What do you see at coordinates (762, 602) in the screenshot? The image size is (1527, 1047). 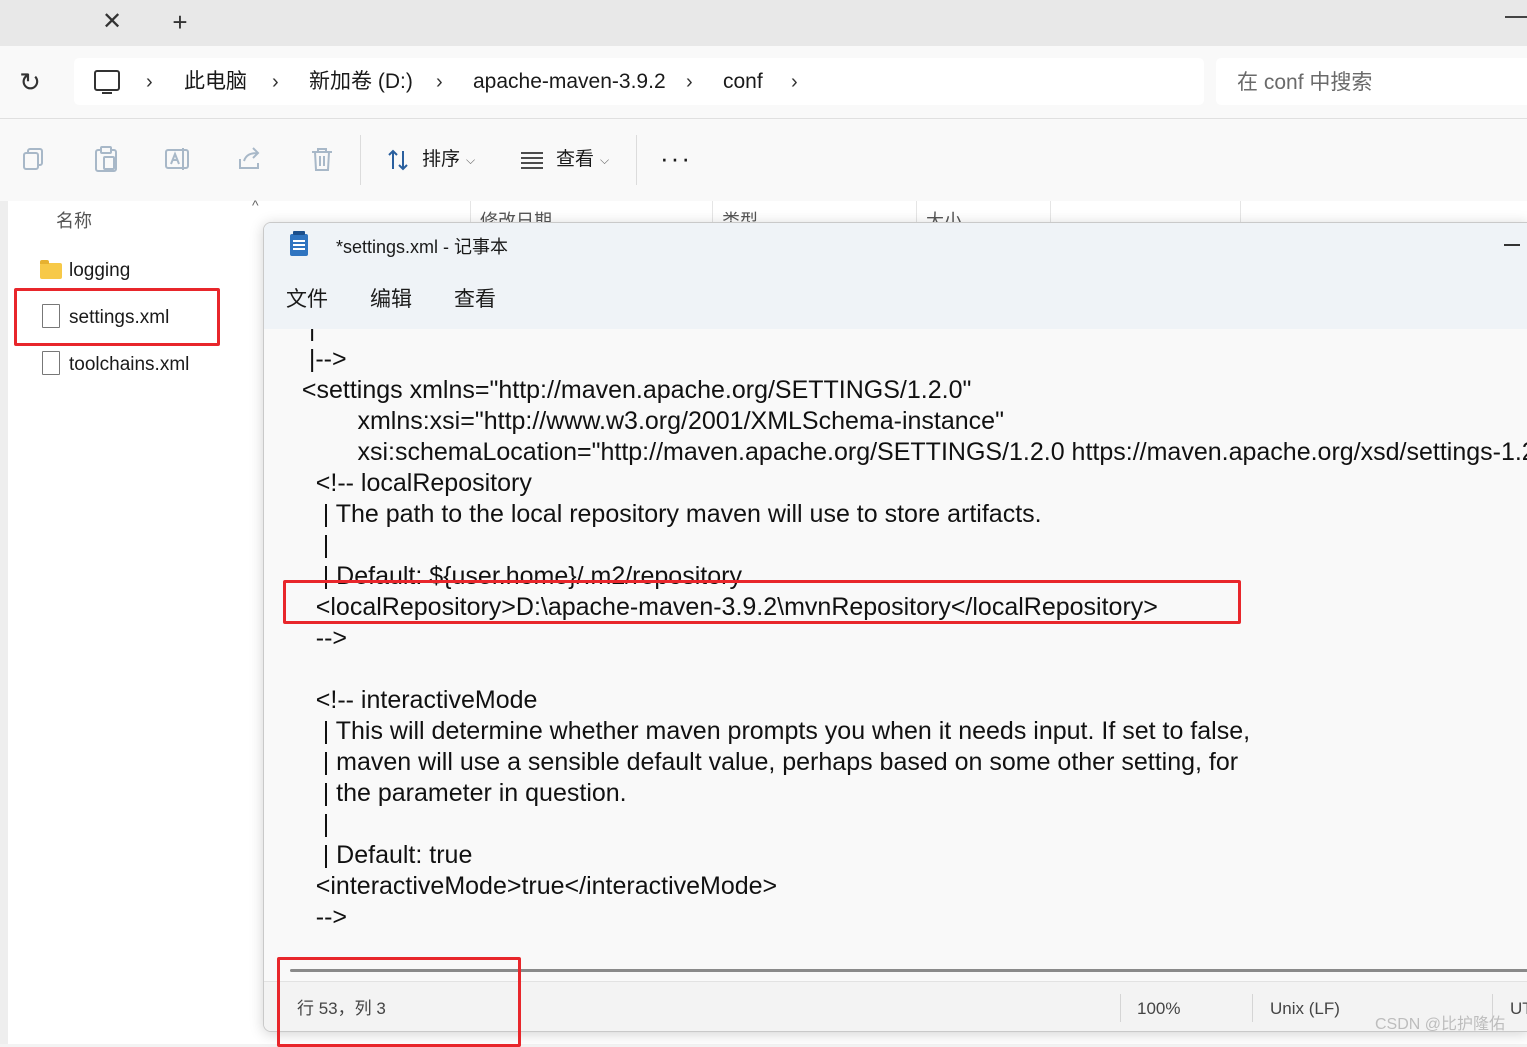 I see `highlight-box-local-repository` at bounding box center [762, 602].